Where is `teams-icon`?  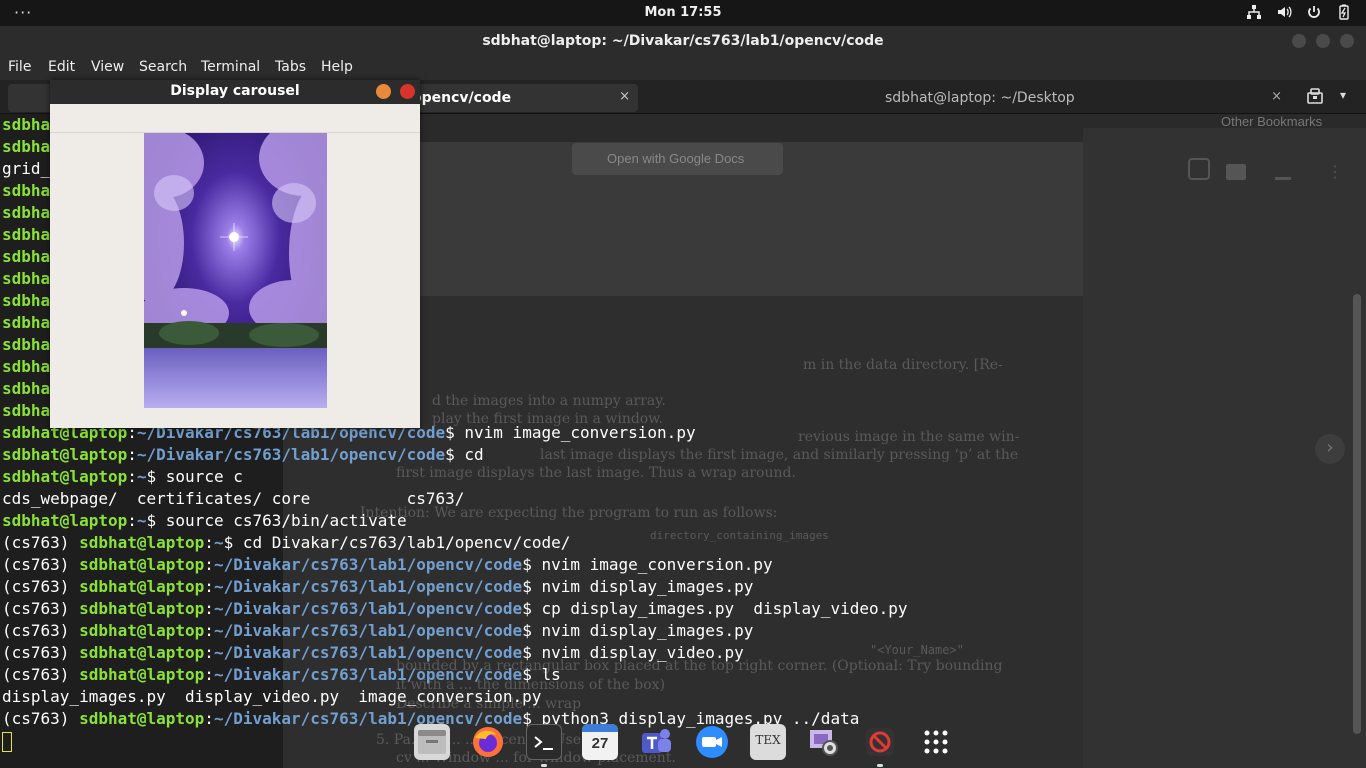
teams-icon is located at coordinates (656, 742).